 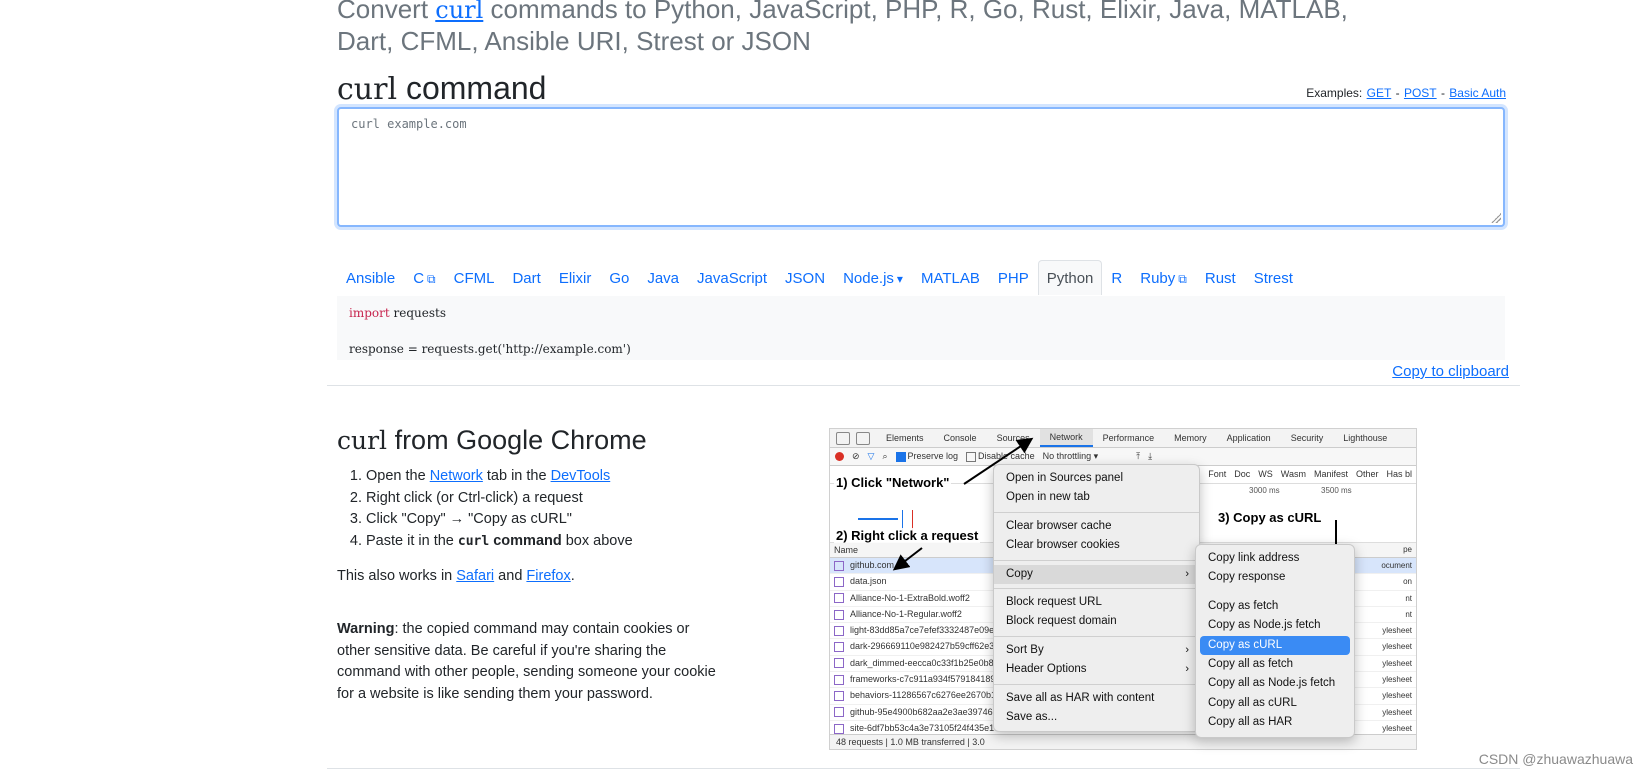 I want to click on examples-links: Examples: GET - POST - Basic Auth, so click(x=1406, y=93).